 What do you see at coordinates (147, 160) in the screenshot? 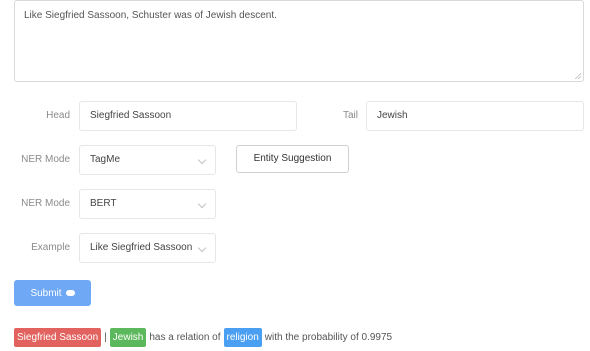
I see `ner-mode-select: TagMe` at bounding box center [147, 160].